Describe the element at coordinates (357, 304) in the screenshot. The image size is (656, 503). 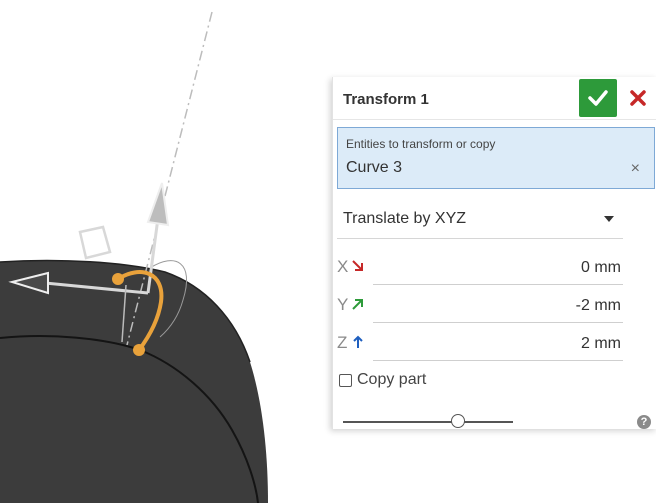
I see `y-direction-icon` at that location.